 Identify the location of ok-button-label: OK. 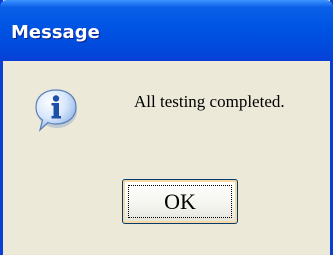
(180, 201).